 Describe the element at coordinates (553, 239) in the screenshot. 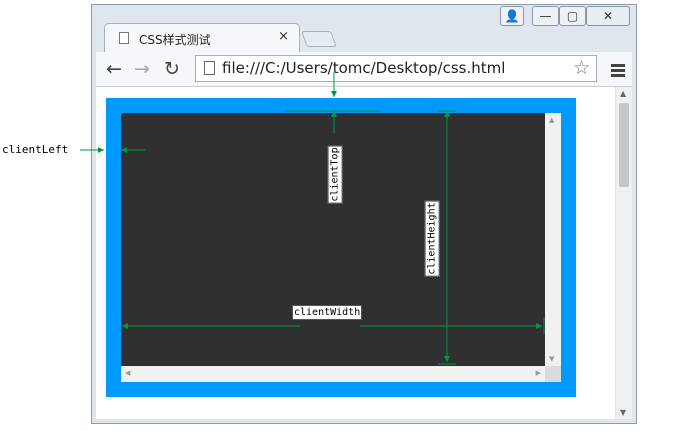

I see `inner-vertical-scrollbar: ▲ ▼` at that location.